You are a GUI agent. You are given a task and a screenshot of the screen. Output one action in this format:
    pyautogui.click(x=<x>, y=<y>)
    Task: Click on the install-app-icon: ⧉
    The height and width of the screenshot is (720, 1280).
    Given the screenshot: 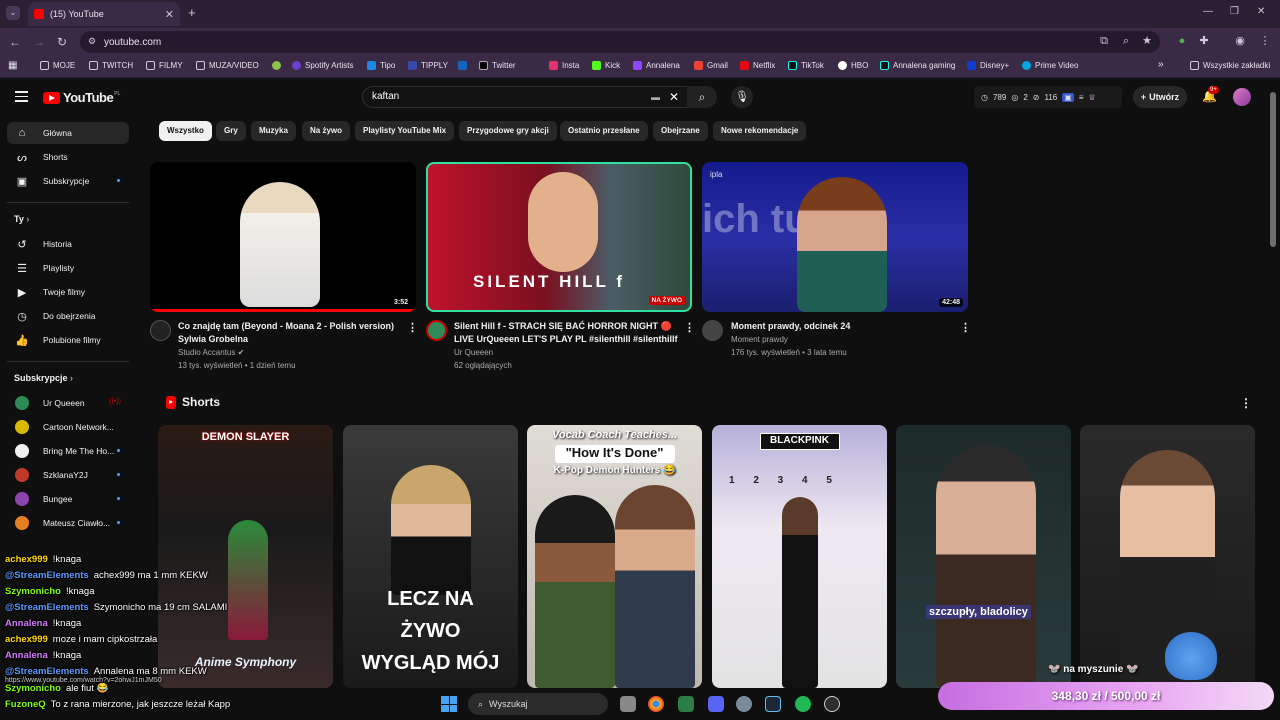 What is the action you would take?
    pyautogui.click(x=1104, y=41)
    